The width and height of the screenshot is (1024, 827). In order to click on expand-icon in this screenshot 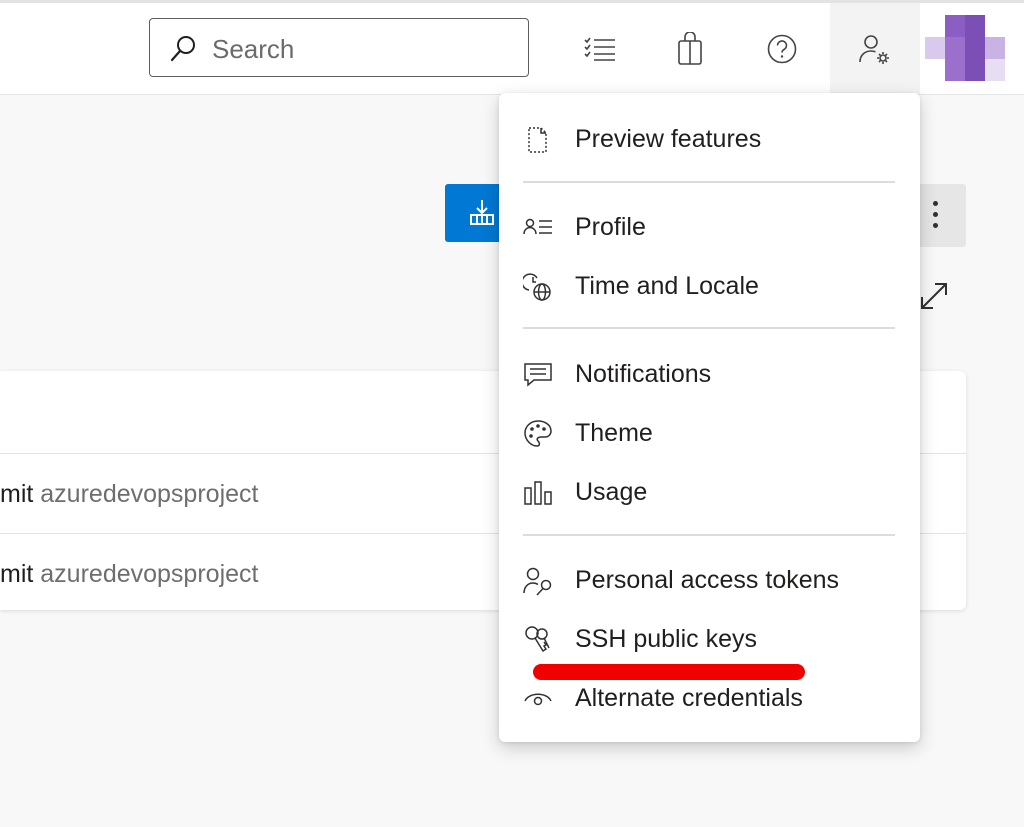, I will do `click(934, 296)`.